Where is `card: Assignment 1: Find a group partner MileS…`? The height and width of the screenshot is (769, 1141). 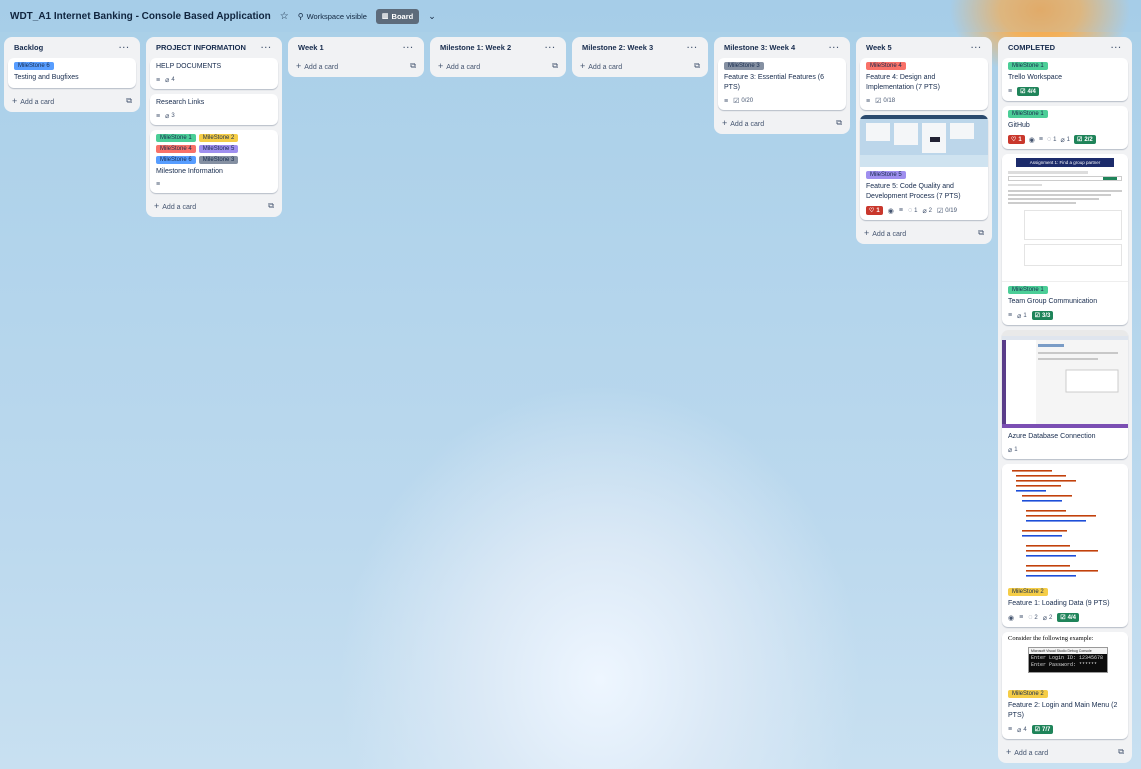
card: Assignment 1: Find a group partner MileS… is located at coordinates (1065, 239).